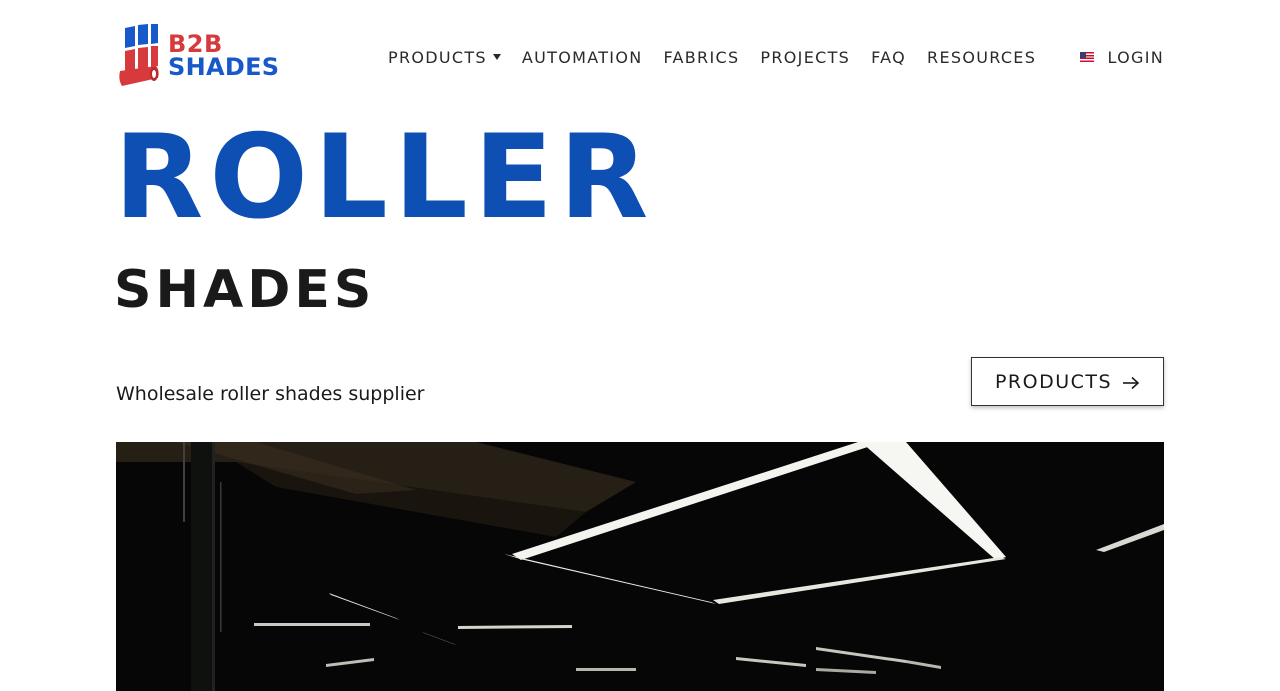 The height and width of the screenshot is (691, 1280). Describe the element at coordinates (1087, 57) in the screenshot. I see `us-flag-icon` at that location.